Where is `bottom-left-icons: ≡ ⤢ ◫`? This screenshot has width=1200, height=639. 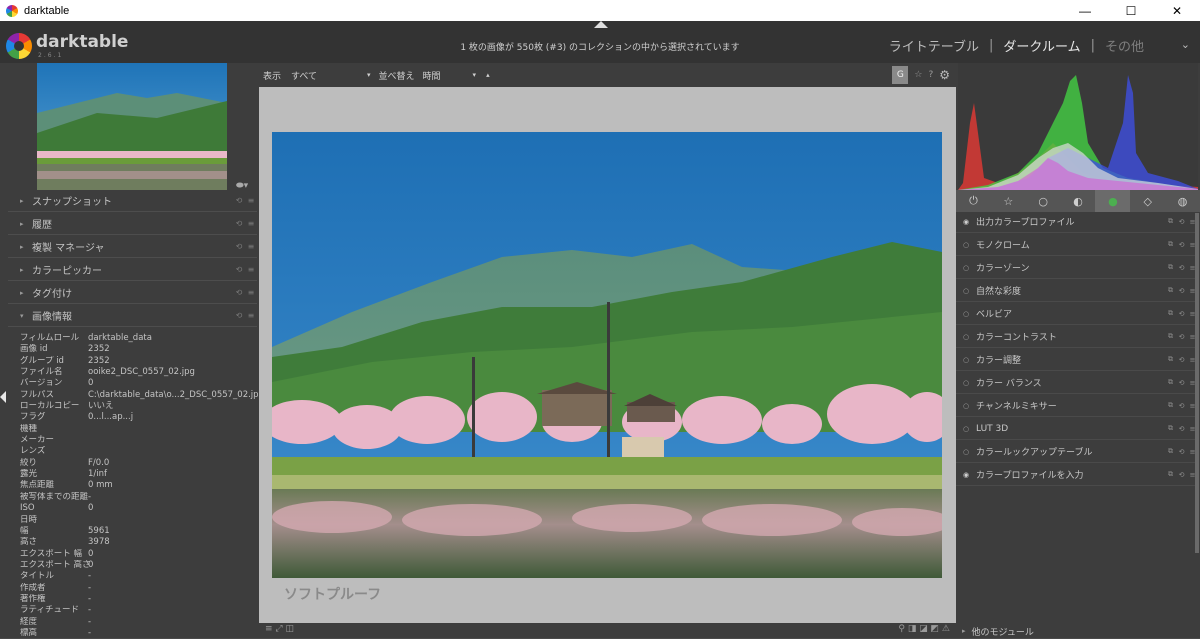
bottom-left-icons: ≡ ⤢ ◫ is located at coordinates (279, 629).